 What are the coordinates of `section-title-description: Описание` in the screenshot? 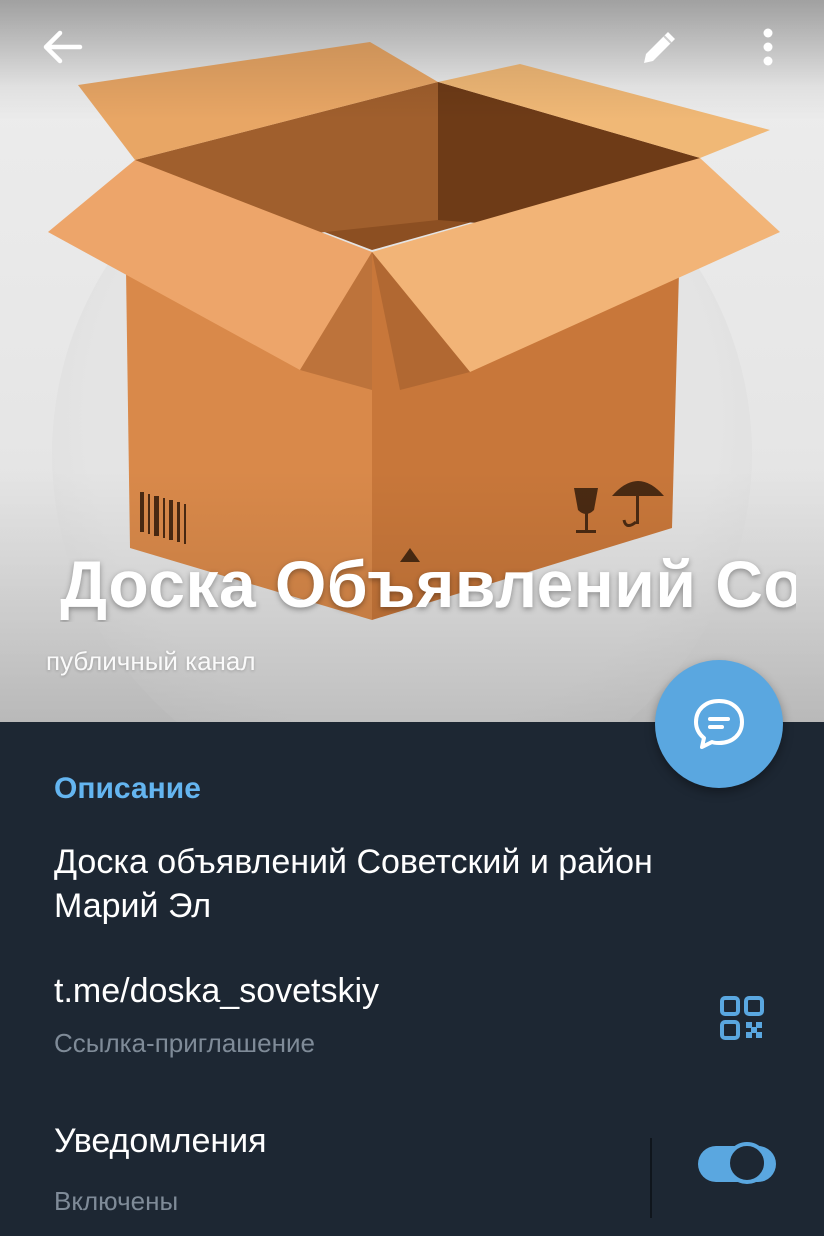 It's located at (127, 788).